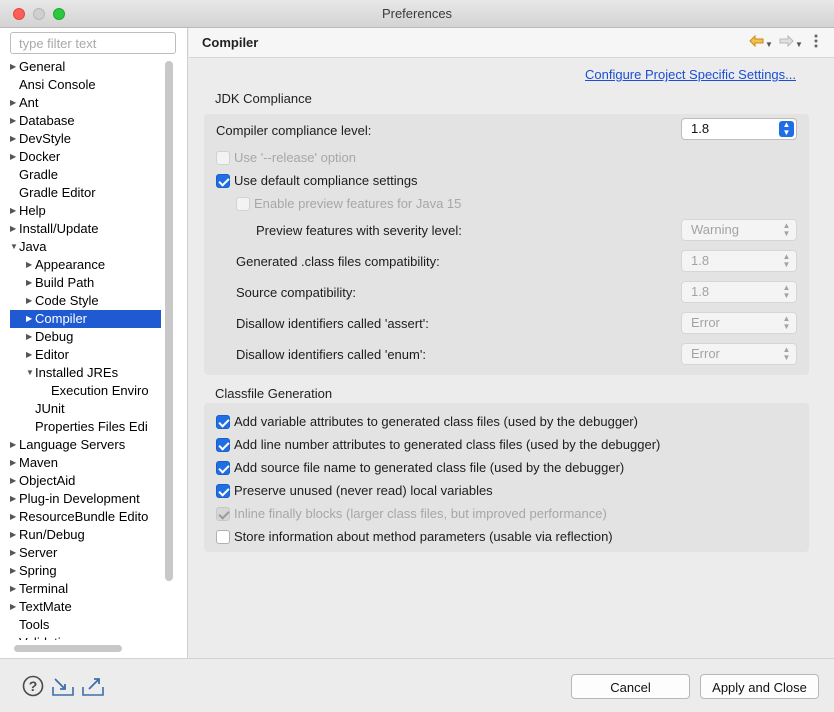 The height and width of the screenshot is (712, 834). I want to click on tree-item-label: Debug, so click(54, 336).